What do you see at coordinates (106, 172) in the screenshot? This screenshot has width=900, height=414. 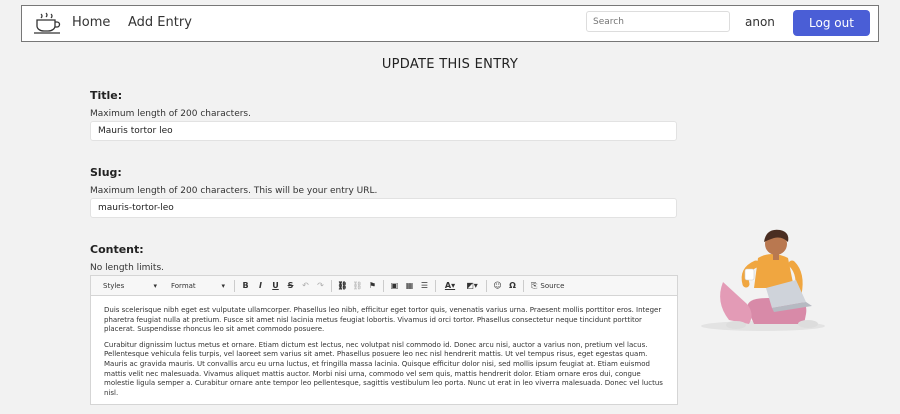 I see `slug-label: Slug:` at bounding box center [106, 172].